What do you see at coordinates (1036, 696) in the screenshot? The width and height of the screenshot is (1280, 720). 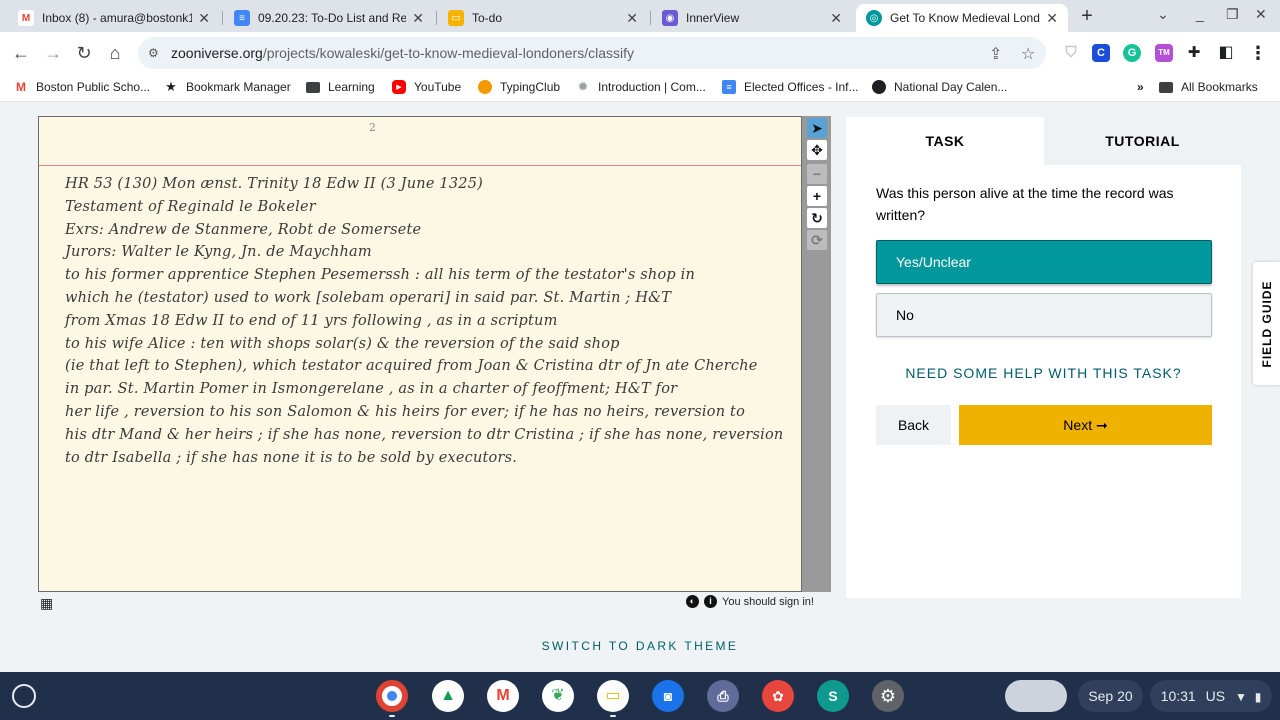 I see `holding-space-icon` at bounding box center [1036, 696].